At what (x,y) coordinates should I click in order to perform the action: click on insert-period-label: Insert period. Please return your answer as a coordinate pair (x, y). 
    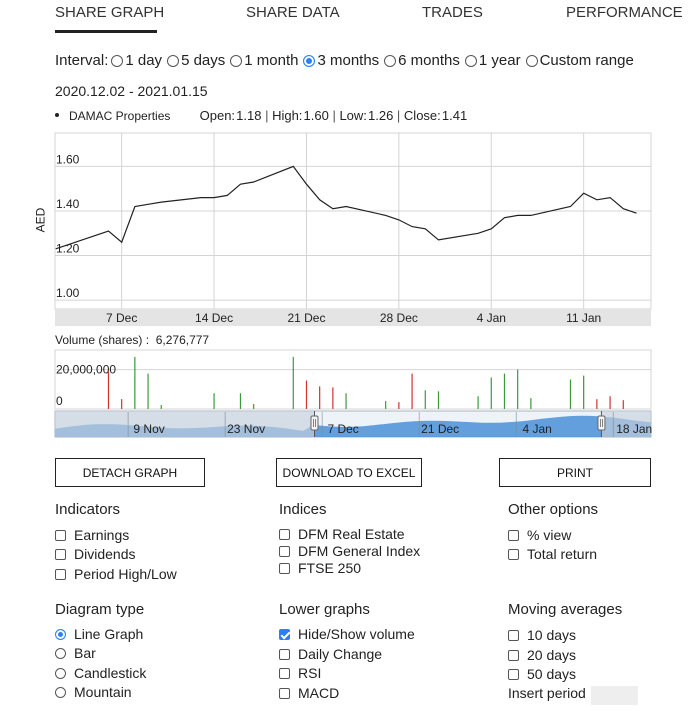
    Looking at the image, I should click on (547, 693).